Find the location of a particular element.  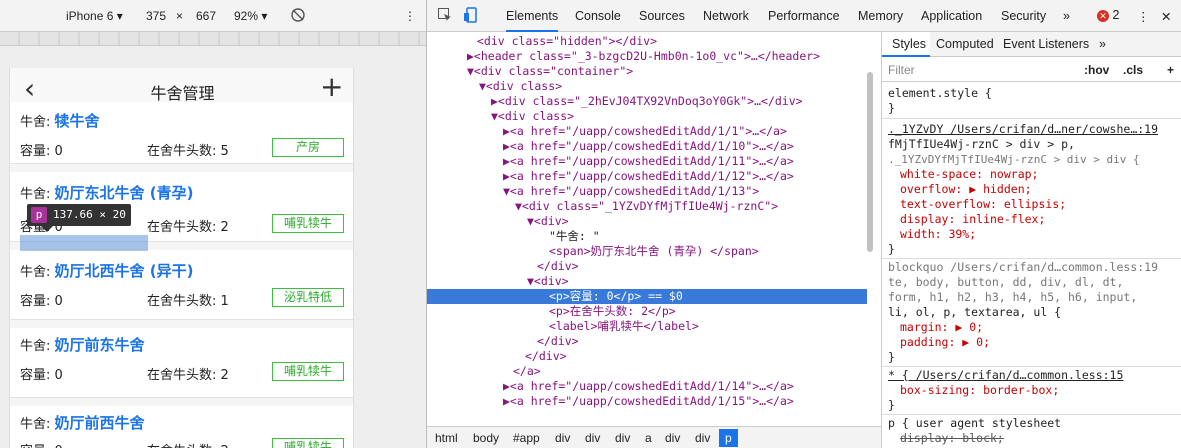

css-property: white-space: nowrap; is located at coordinates (969, 174).